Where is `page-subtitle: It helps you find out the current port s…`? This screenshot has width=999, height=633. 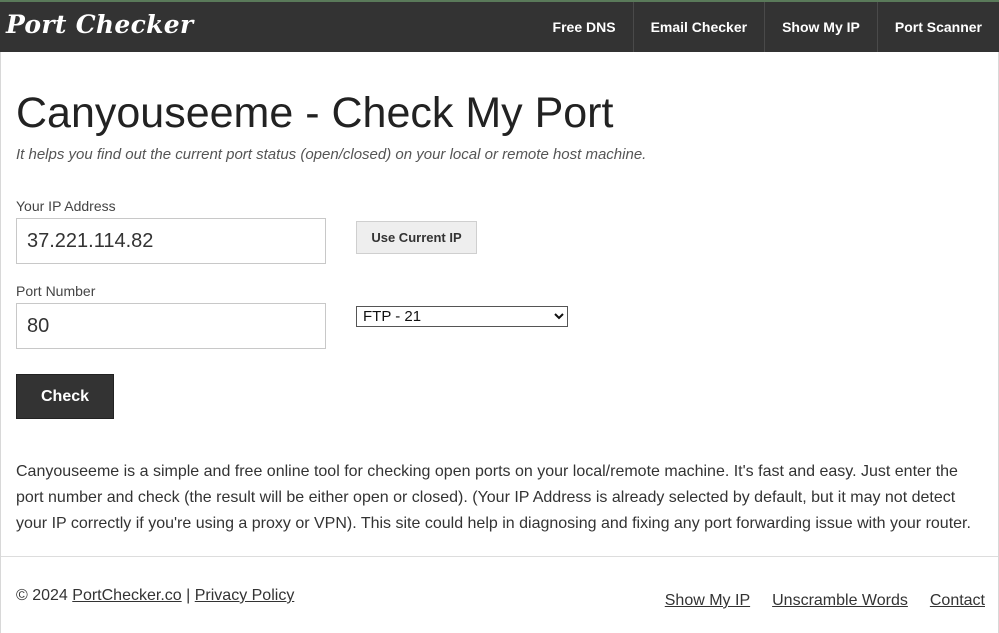 page-subtitle: It helps you find out the current port s… is located at coordinates (331, 154).